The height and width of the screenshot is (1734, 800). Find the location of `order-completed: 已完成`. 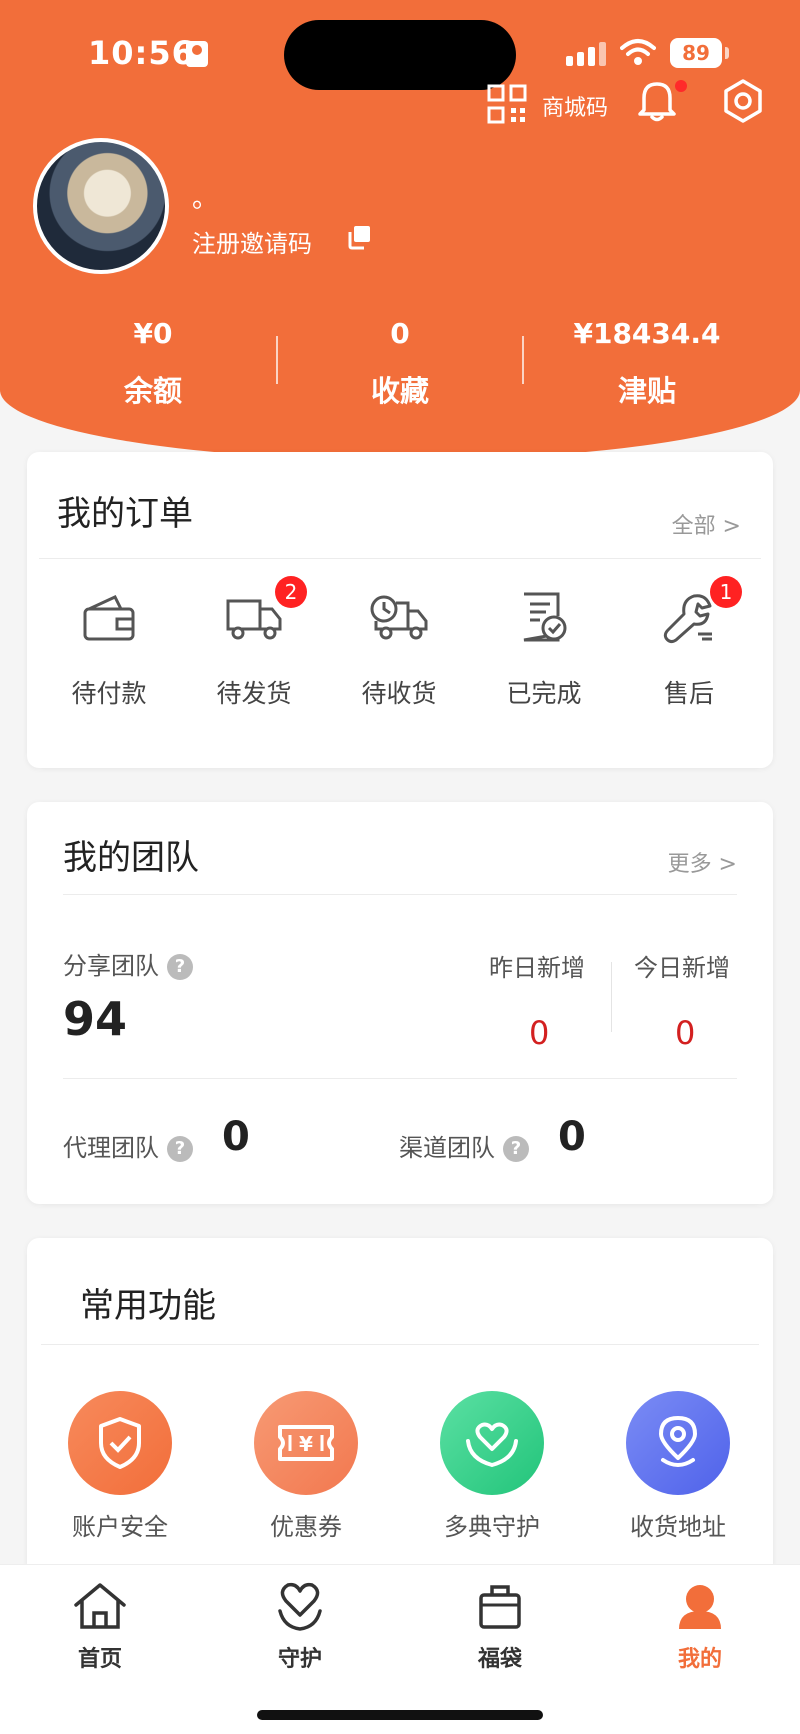

order-completed: 已完成 is located at coordinates (544, 641).